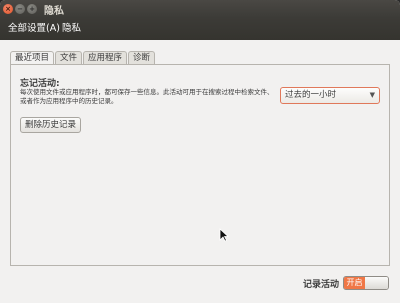 The height and width of the screenshot is (303, 400). I want to click on tab-files: 文件, so click(69, 58).